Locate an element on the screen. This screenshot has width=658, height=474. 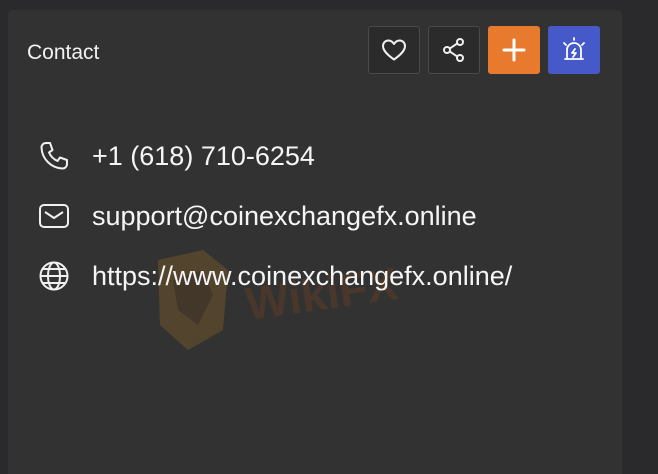
favorite-button is located at coordinates (394, 50).